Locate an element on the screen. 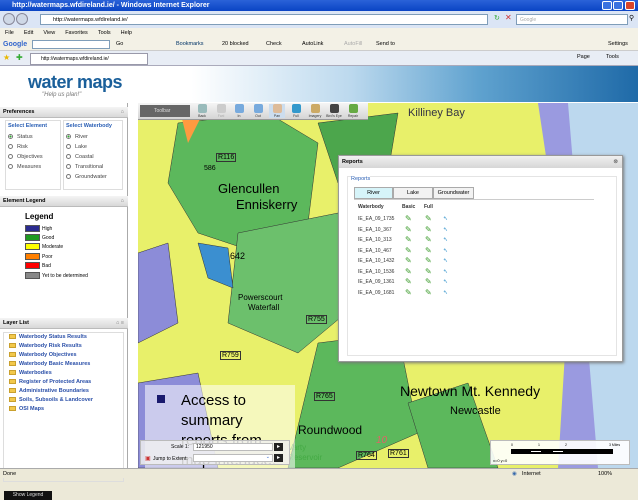 The image size is (638, 500). menu-tools: Tools is located at coordinates (104, 33).